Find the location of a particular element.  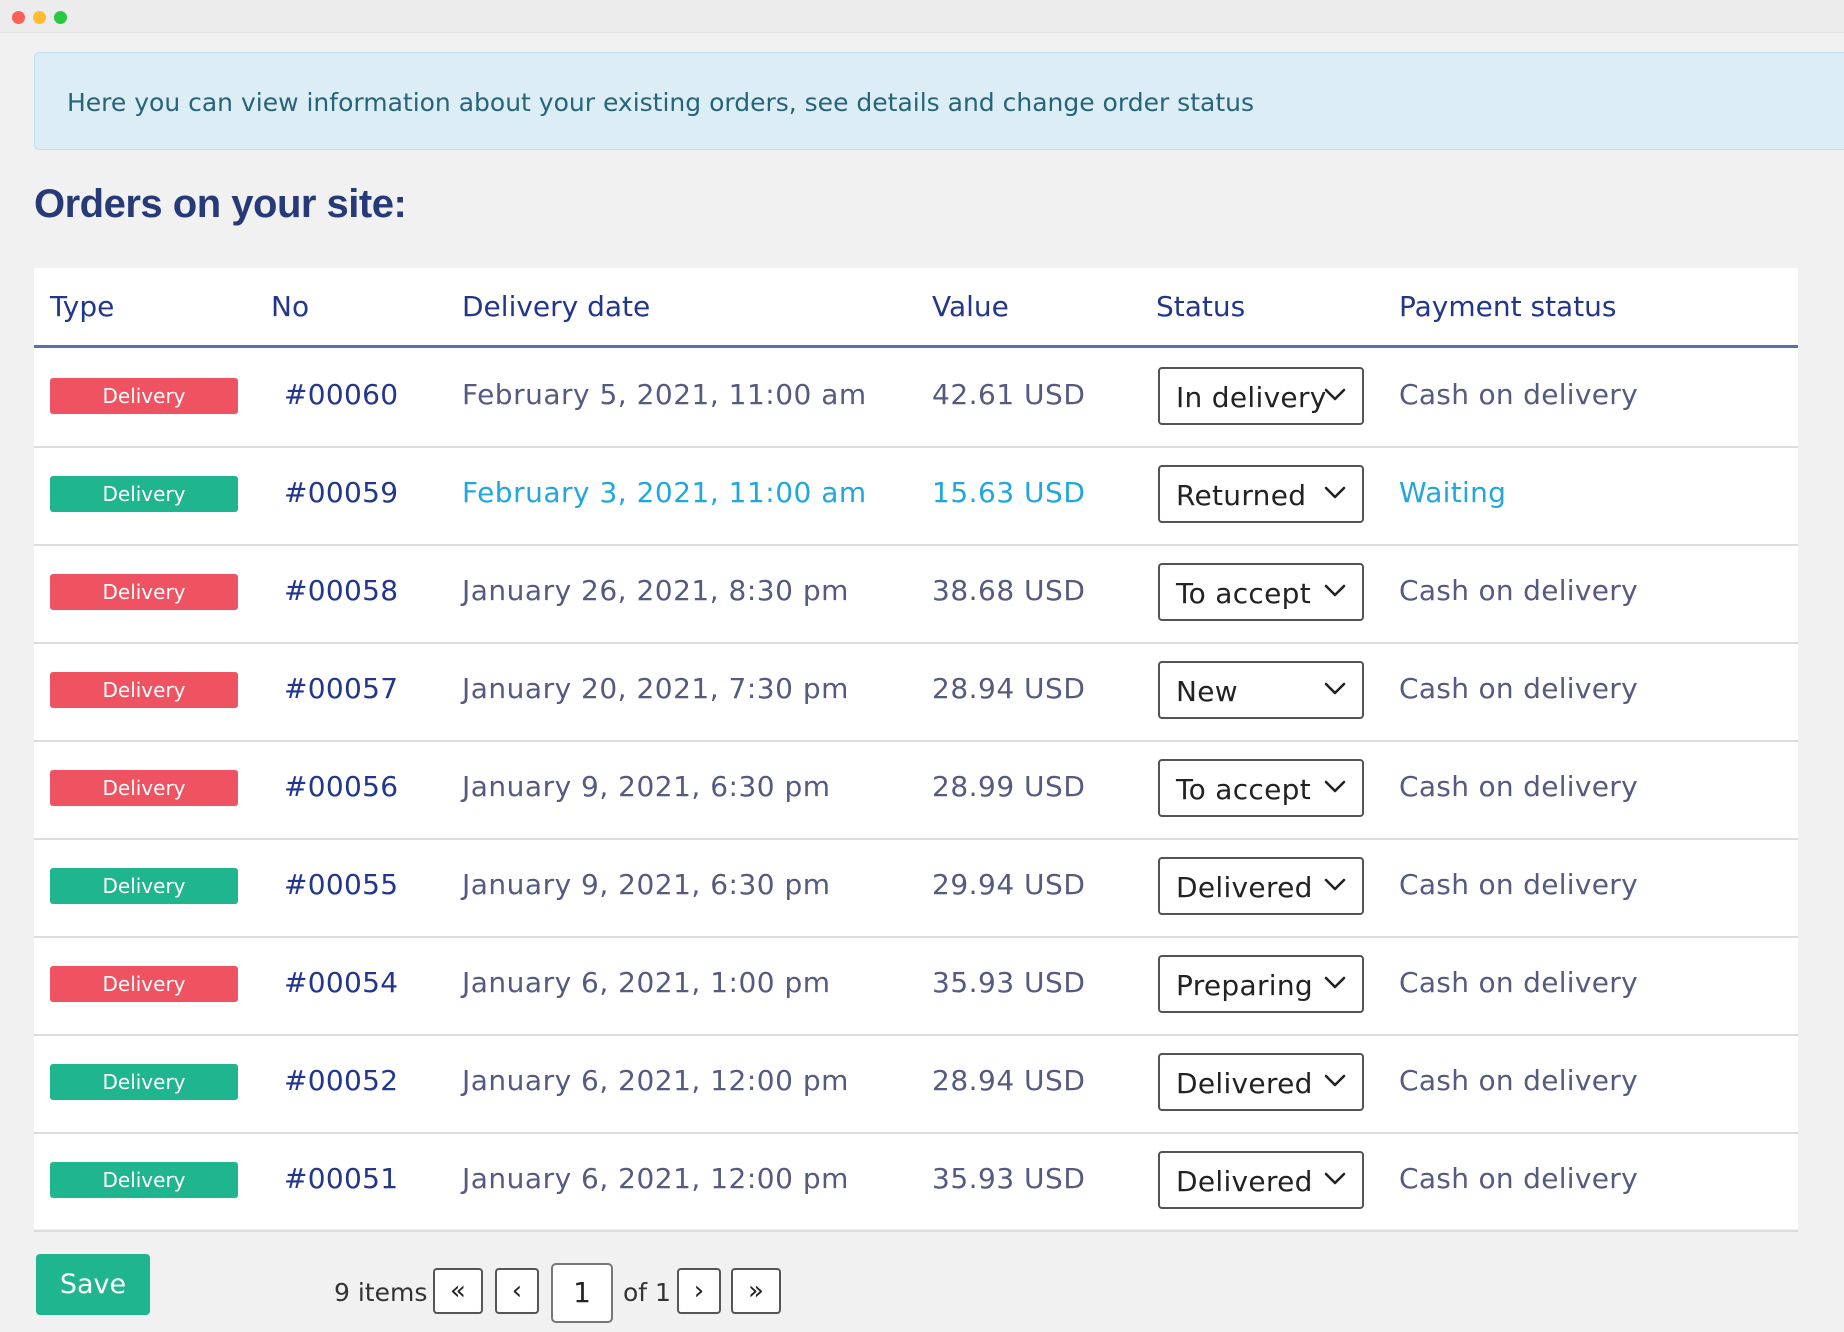

order-number: #00057 is located at coordinates (341, 688).